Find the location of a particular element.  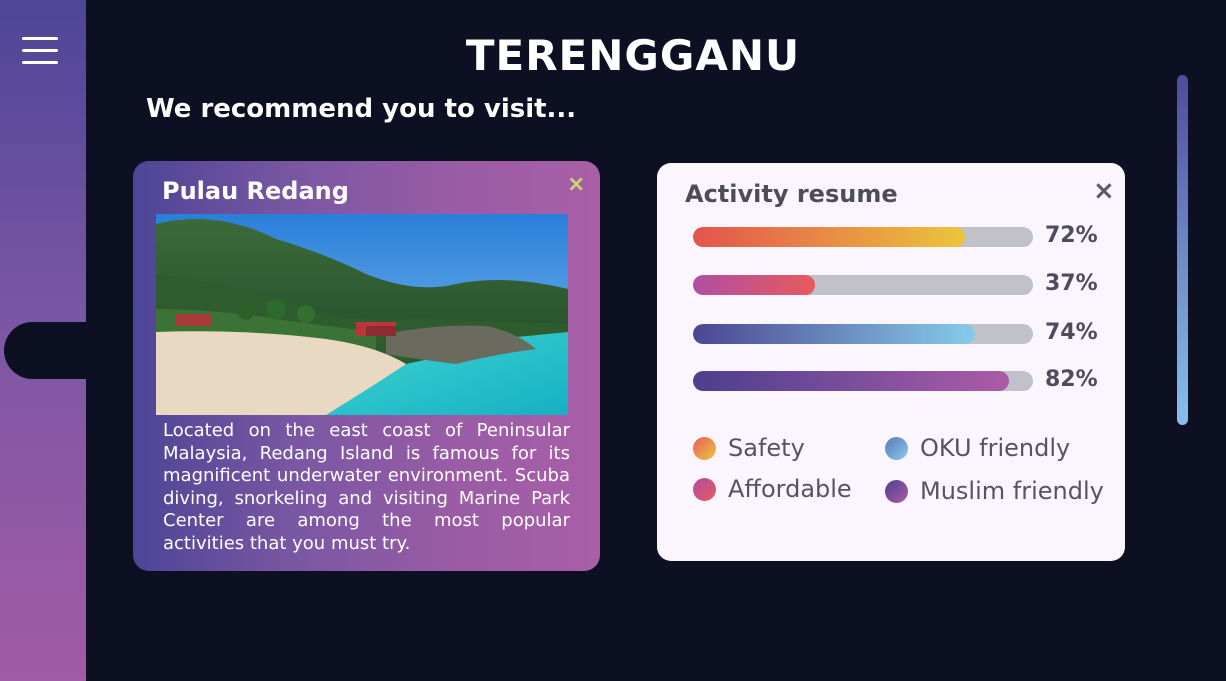

activity-bar-row: 82% is located at coordinates (898, 380).